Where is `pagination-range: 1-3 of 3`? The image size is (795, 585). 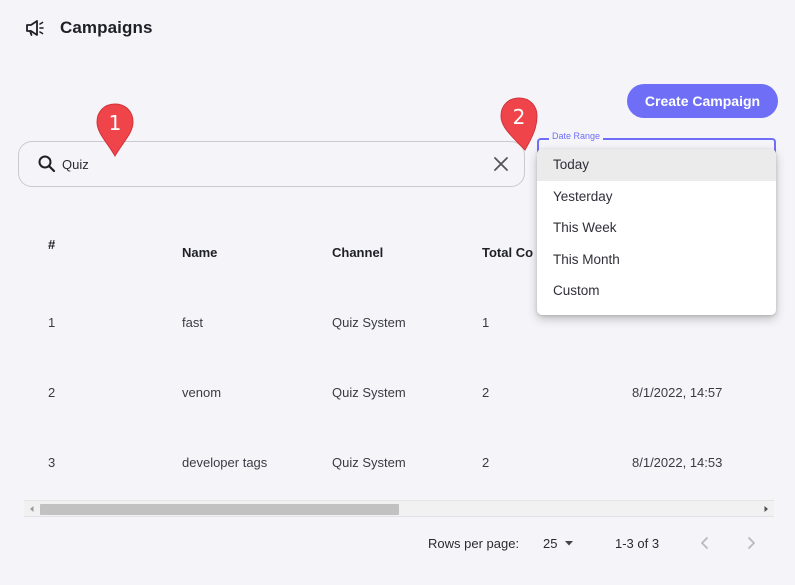
pagination-range: 1-3 of 3 is located at coordinates (637, 543).